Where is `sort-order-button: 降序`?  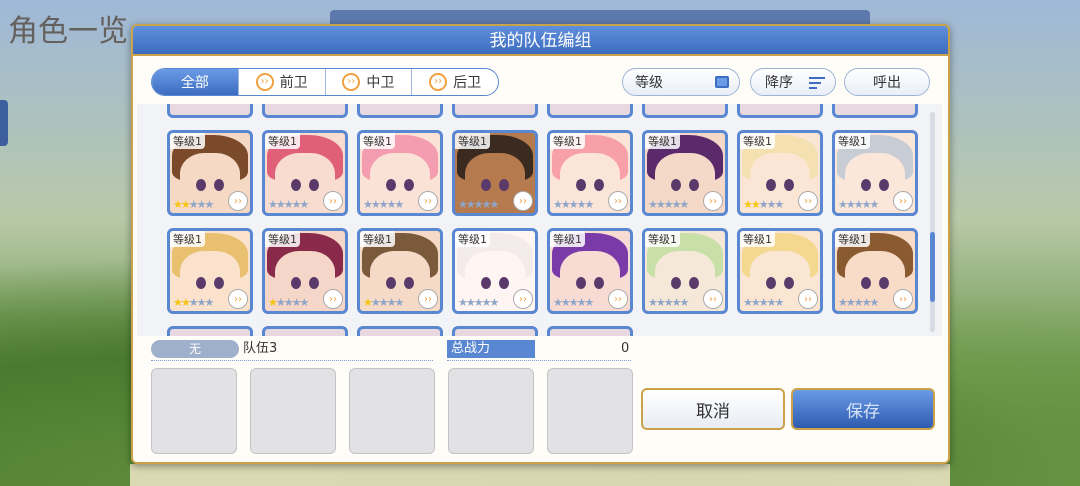 sort-order-button: 降序 is located at coordinates (793, 82).